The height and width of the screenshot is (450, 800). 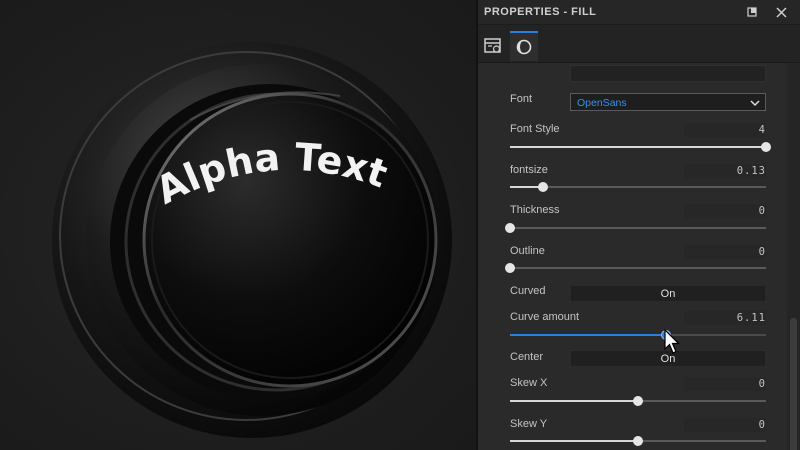 I want to click on fontsize-slider, so click(x=638, y=187).